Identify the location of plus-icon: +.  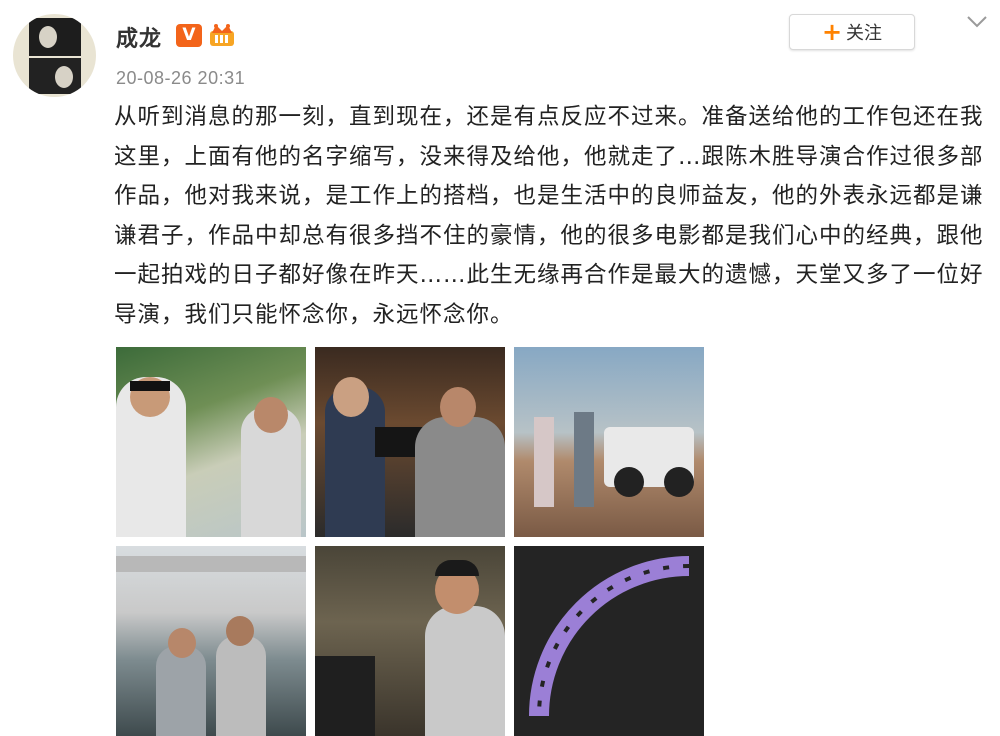
(832, 32).